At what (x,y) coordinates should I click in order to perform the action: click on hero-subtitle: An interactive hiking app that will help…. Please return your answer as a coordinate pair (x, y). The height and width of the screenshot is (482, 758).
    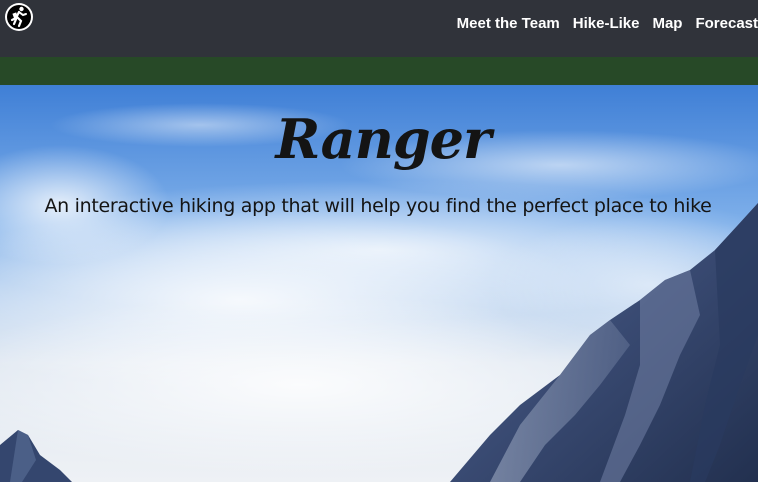
    Looking at the image, I should click on (378, 206).